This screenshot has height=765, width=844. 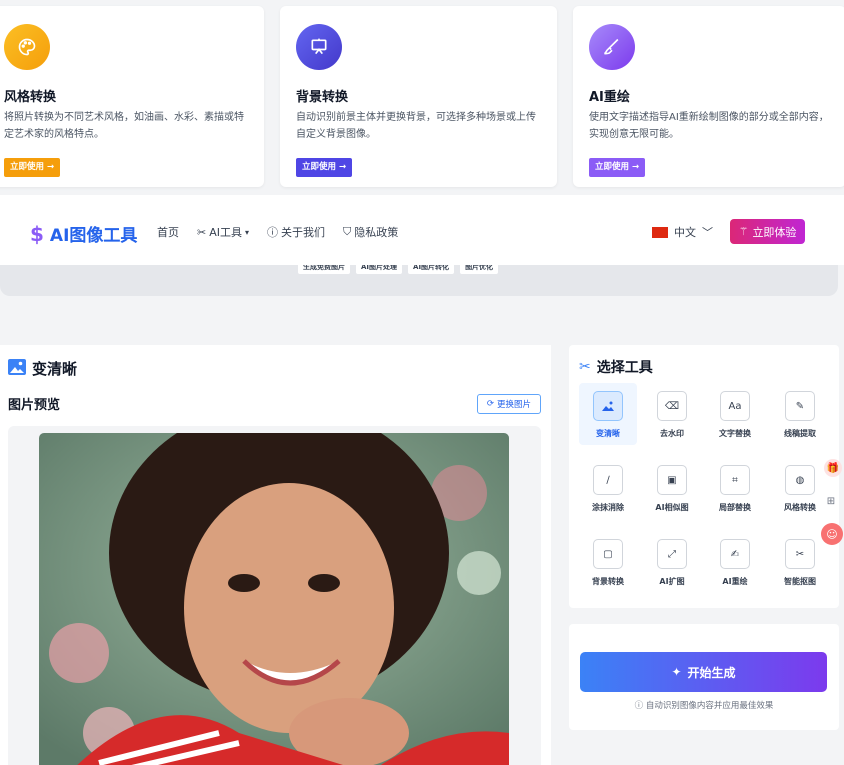 I want to click on tool-label: 去水印, so click(x=672, y=433).